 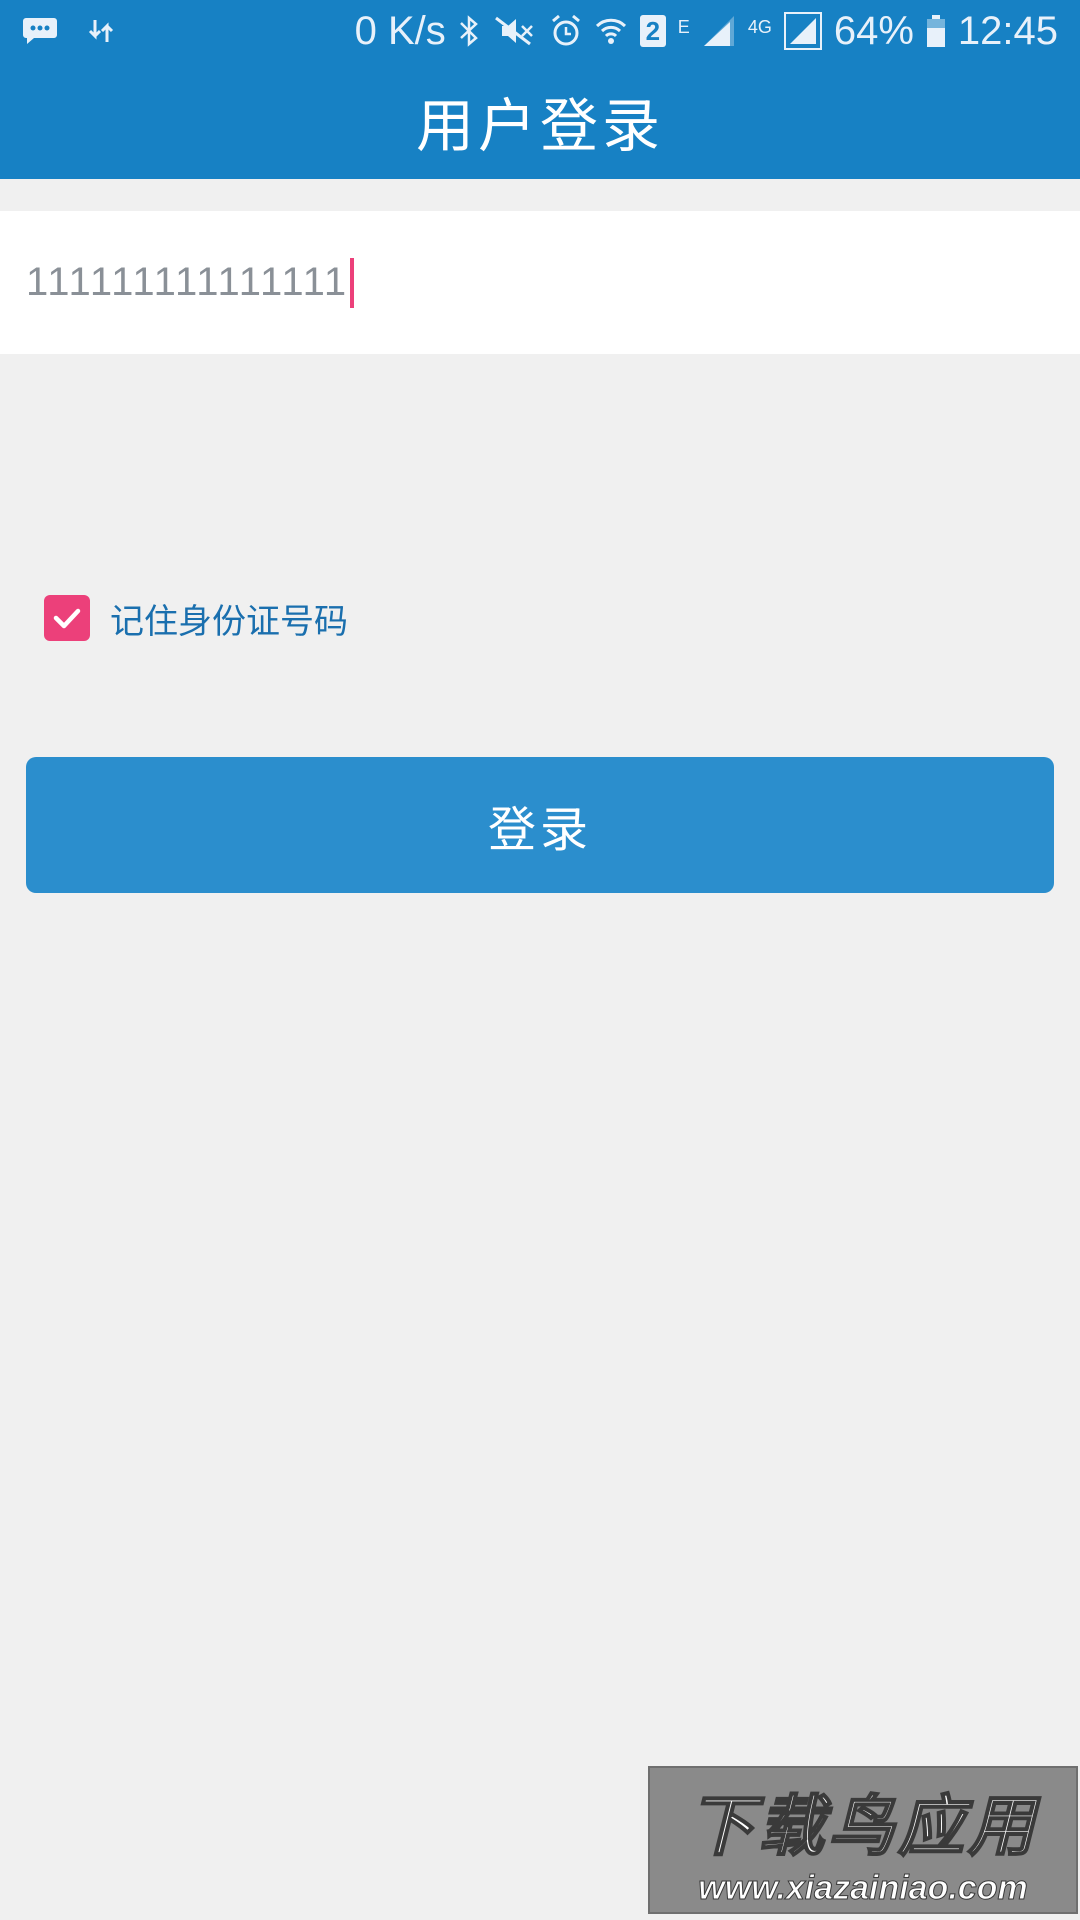 What do you see at coordinates (936, 31) in the screenshot?
I see `battery-icon` at bounding box center [936, 31].